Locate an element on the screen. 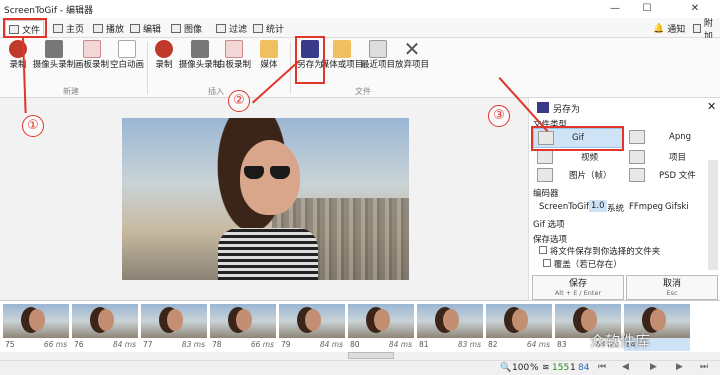 This screenshot has height=375, width=720. cancel-button: 取消 Esc is located at coordinates (672, 287).